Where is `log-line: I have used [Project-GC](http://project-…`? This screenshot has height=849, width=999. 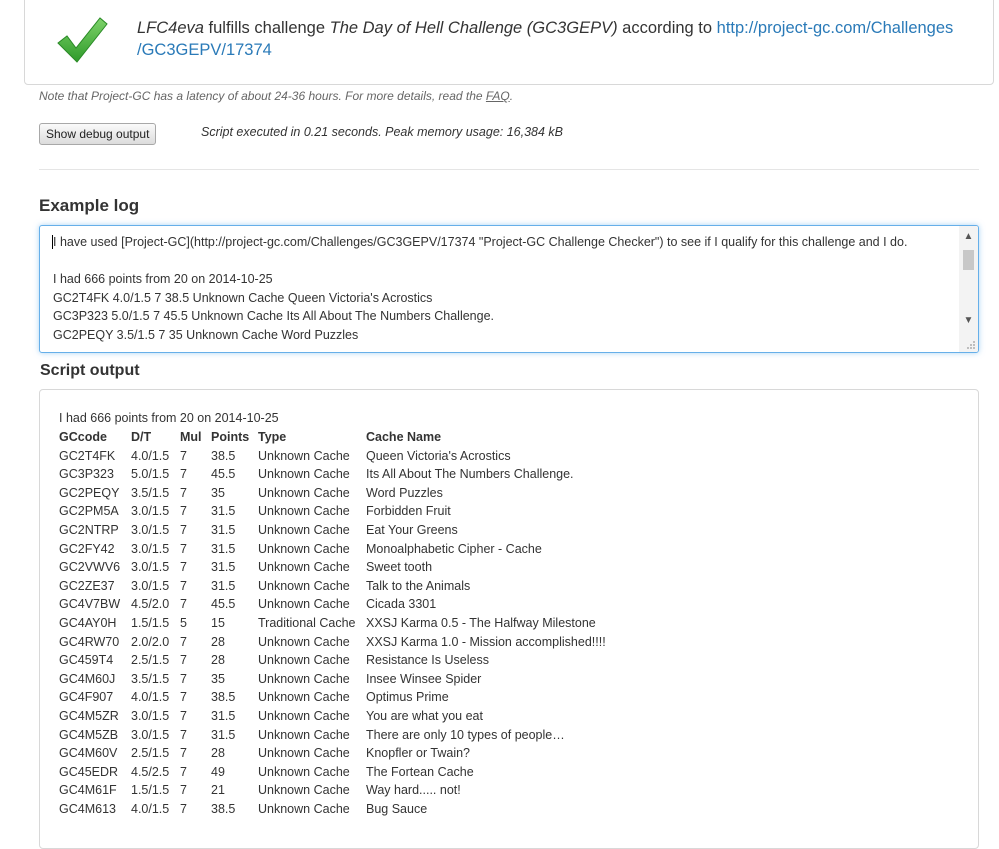 log-line: I have used [Project-GC](http://project-… is located at coordinates (480, 242).